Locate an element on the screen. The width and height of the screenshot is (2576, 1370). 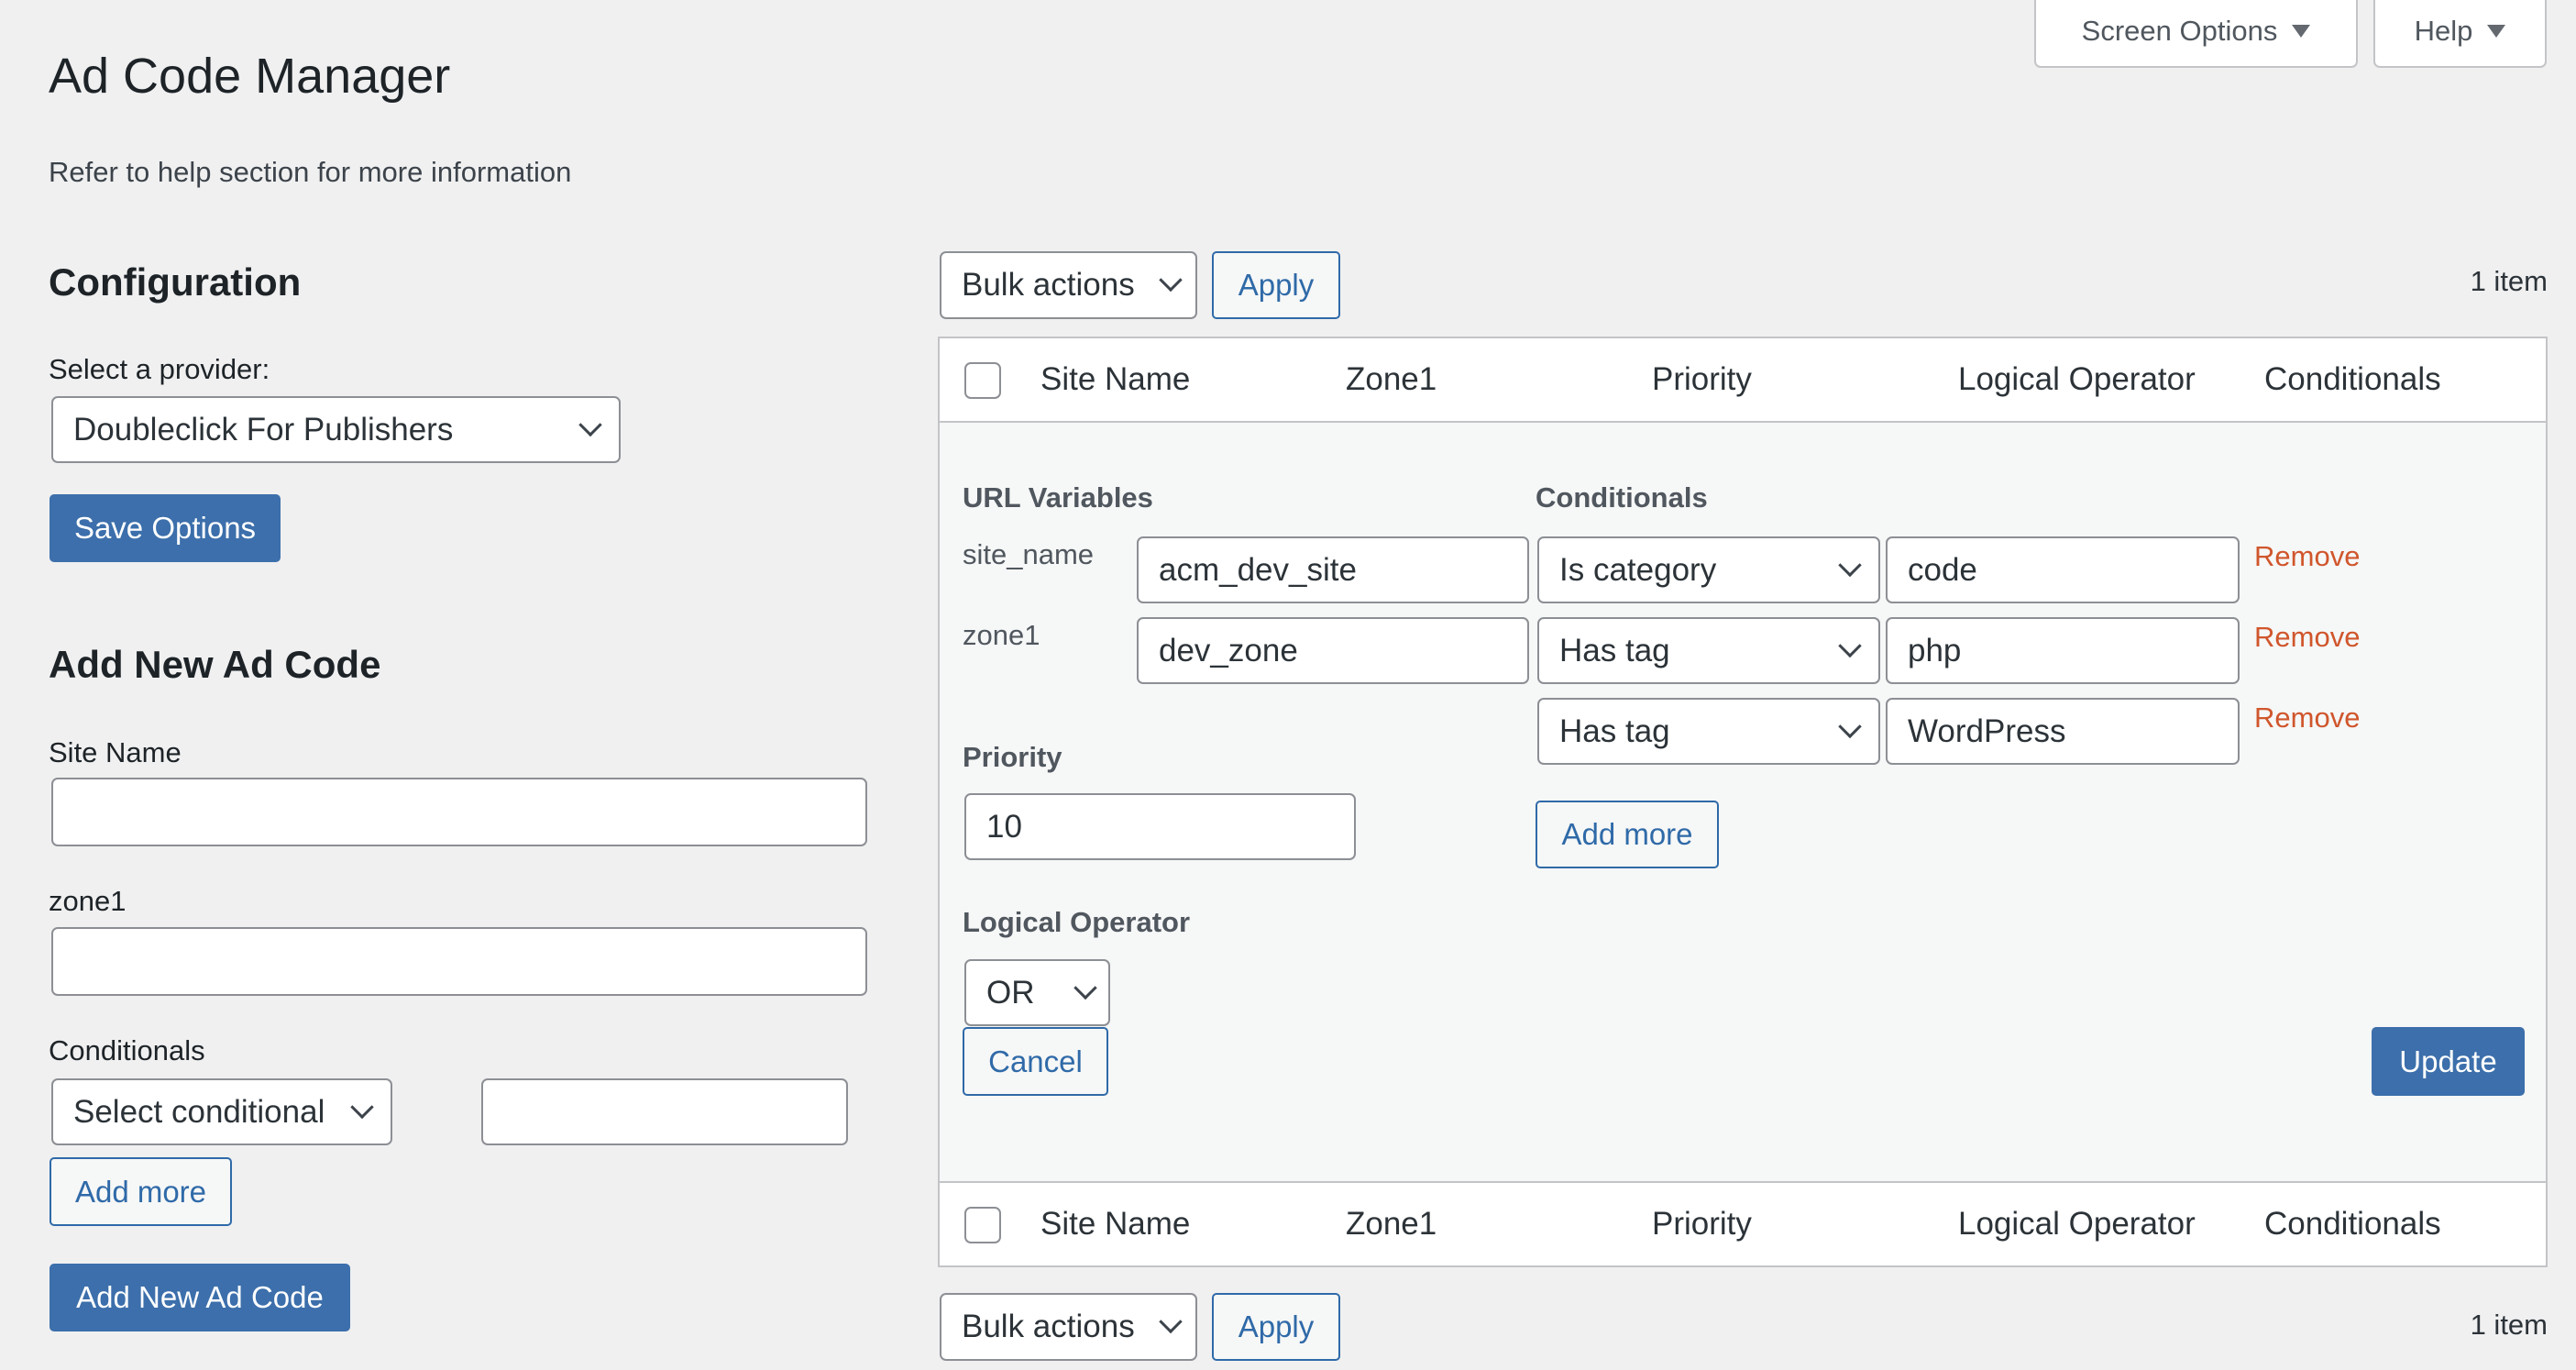
conditionals-heading: Conditionals is located at coordinates (1622, 497).